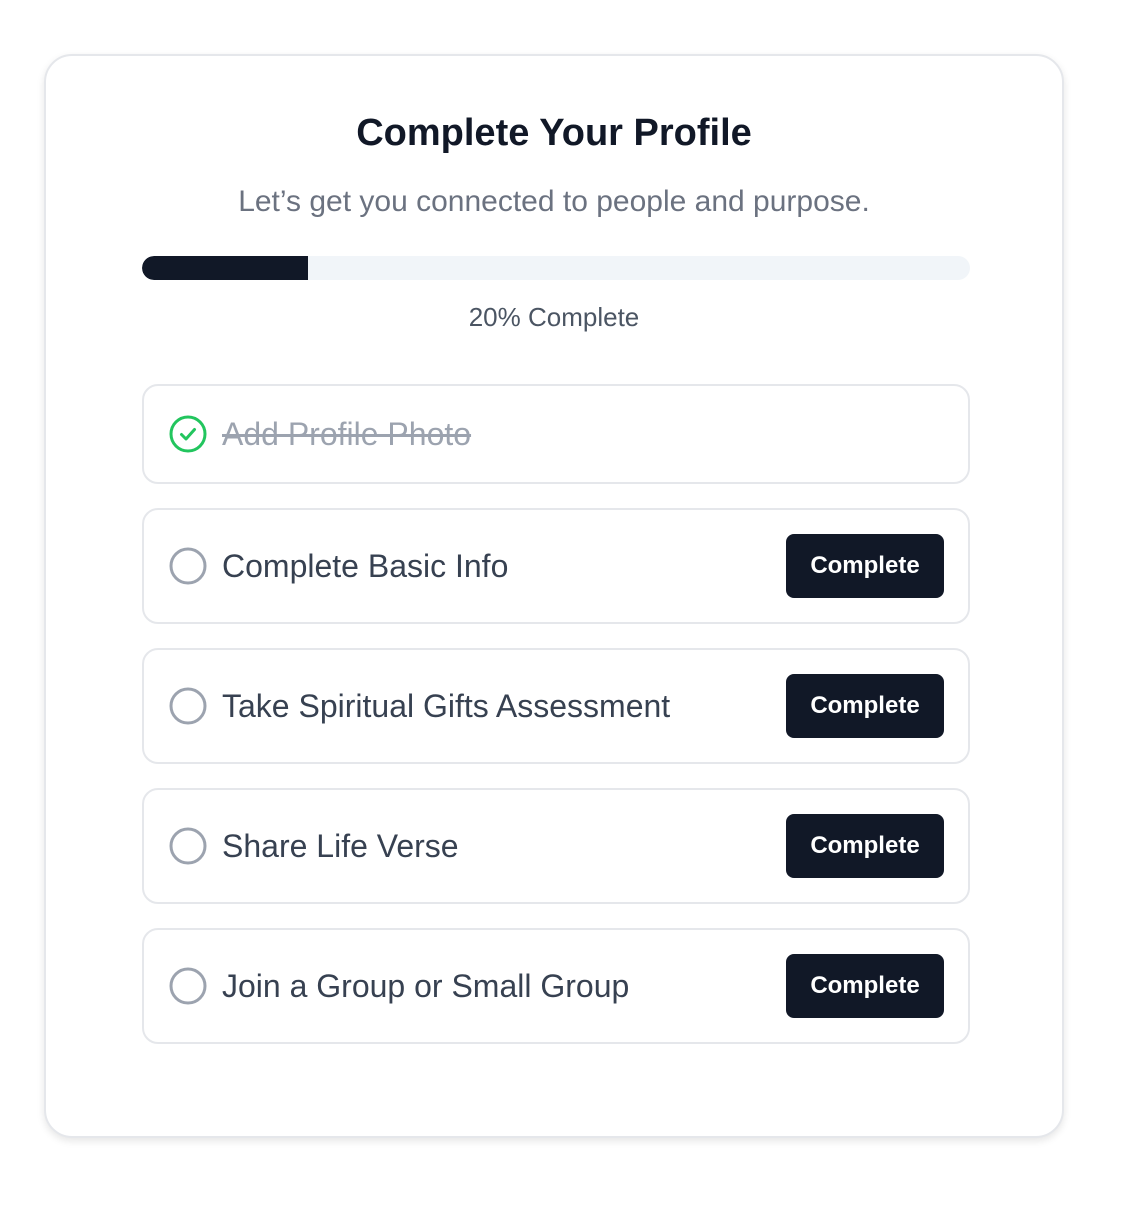 This screenshot has width=1132, height=1212. I want to click on task-label: Take Spiritual Gifts Assessment, so click(446, 705).